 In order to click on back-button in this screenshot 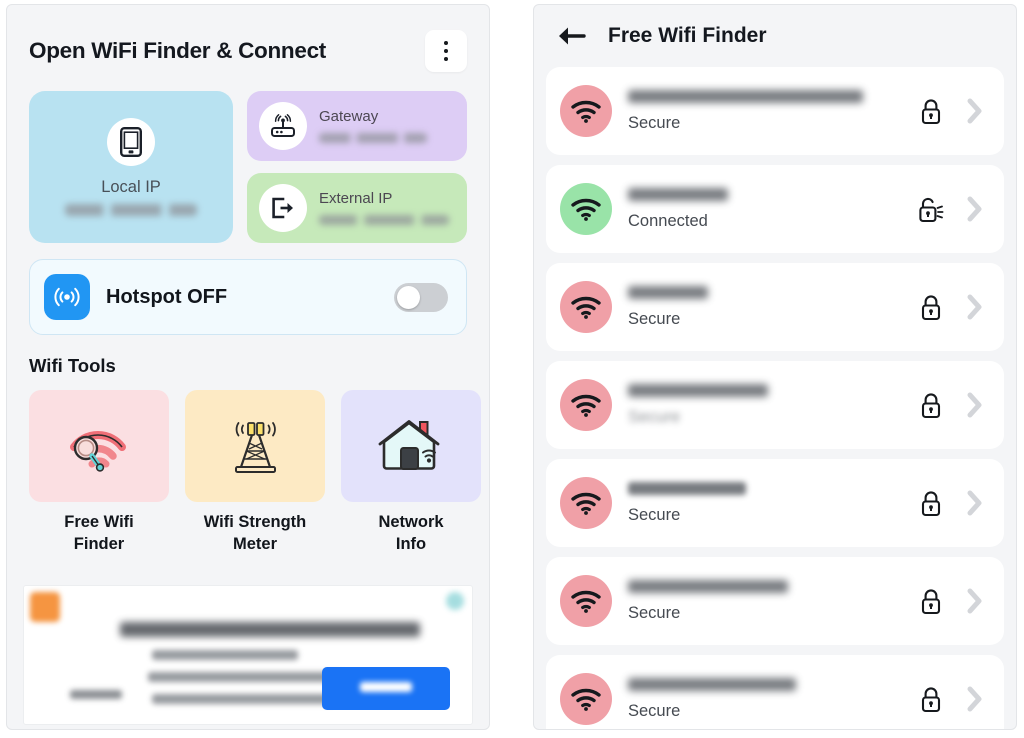, I will do `click(571, 36)`.